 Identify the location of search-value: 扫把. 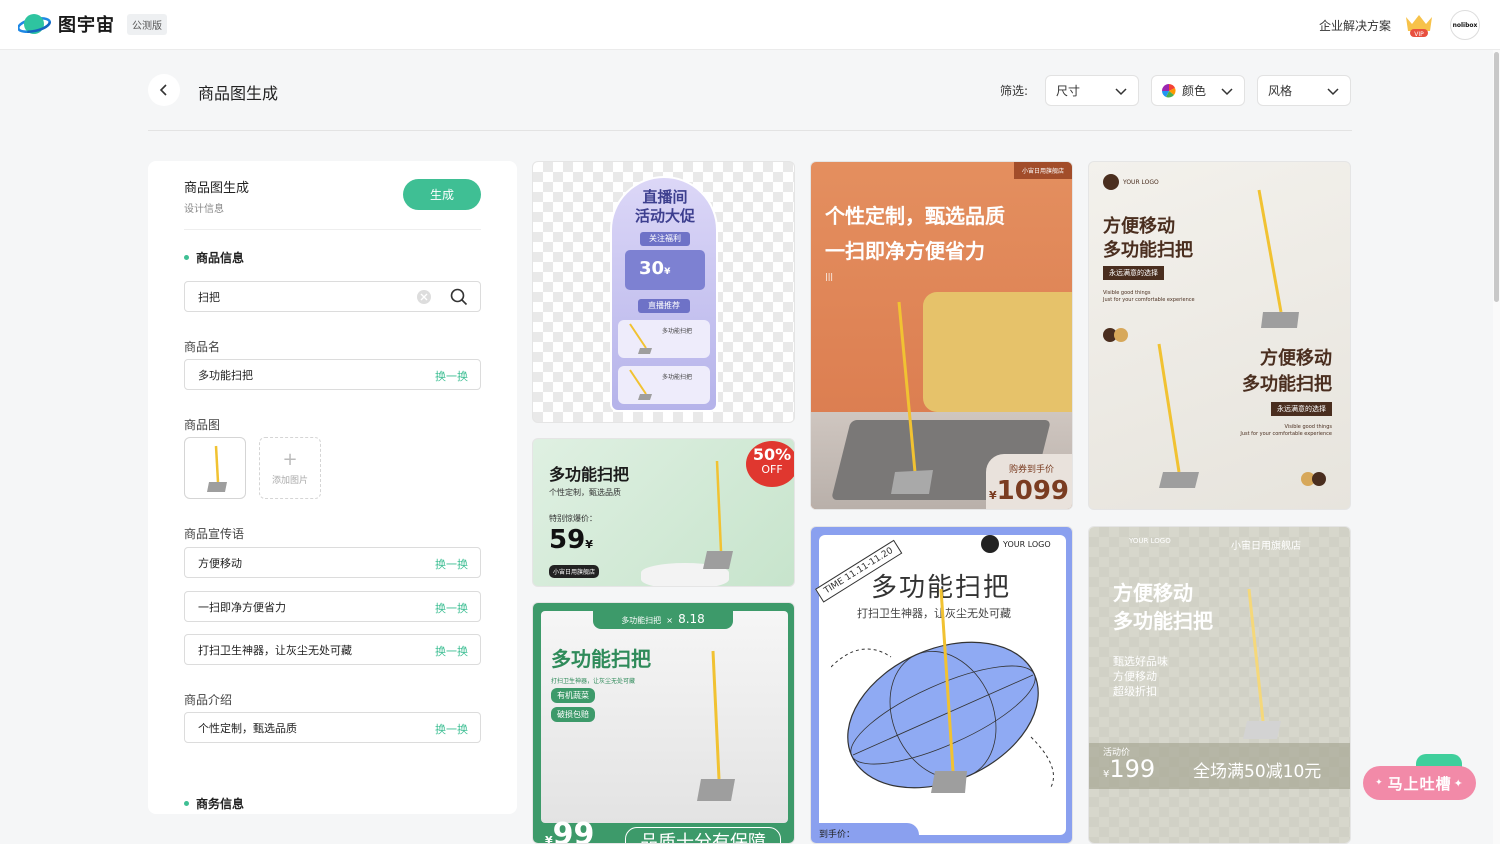
(209, 297).